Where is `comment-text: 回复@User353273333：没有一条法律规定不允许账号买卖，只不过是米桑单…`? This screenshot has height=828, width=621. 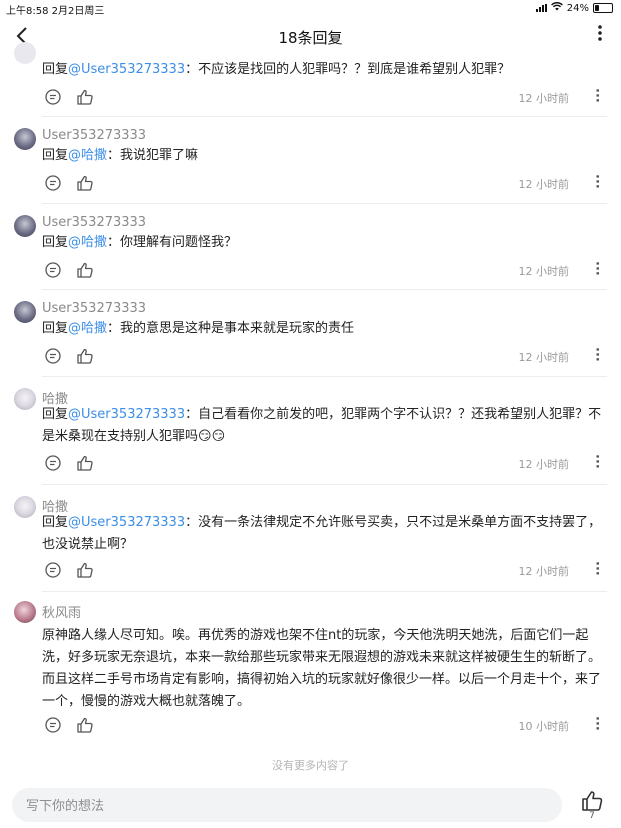 comment-text: 回复@User353273333：没有一条法律规定不允许账号买卖，只不过是米桑单… is located at coordinates (322, 533).